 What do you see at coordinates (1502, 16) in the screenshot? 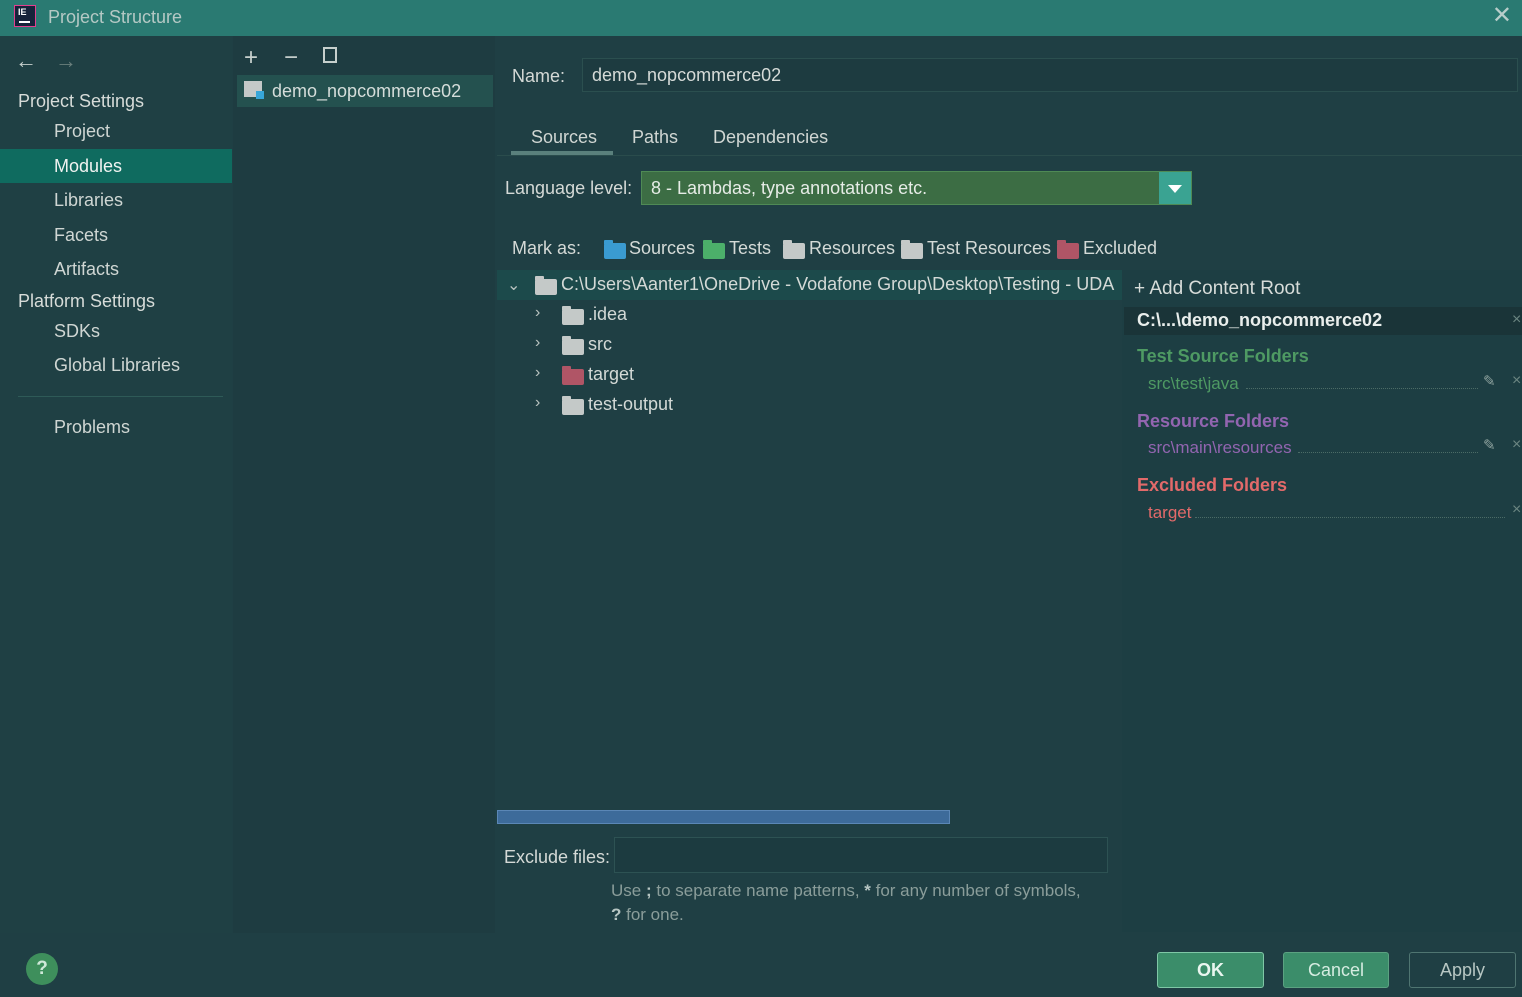
I see `close-icon: ✕` at bounding box center [1502, 16].